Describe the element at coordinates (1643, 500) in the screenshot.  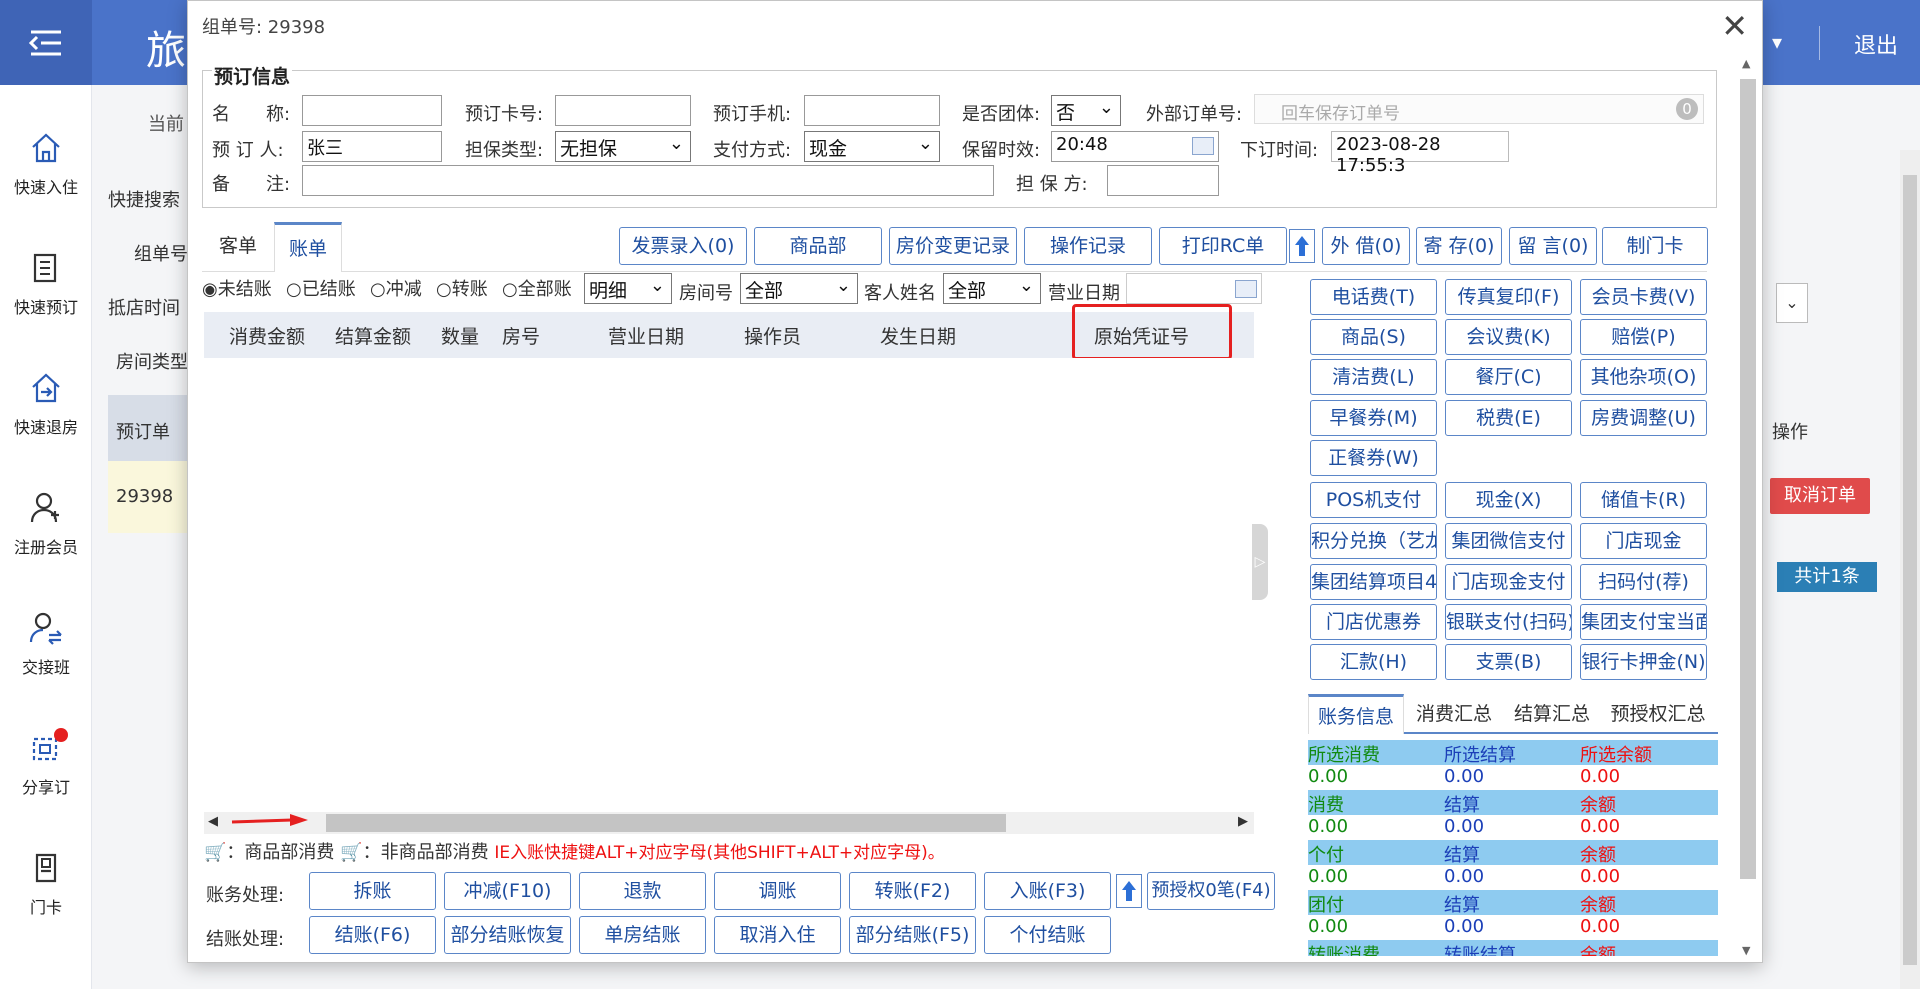
I see `payment-button: 储值卡(R)` at that location.